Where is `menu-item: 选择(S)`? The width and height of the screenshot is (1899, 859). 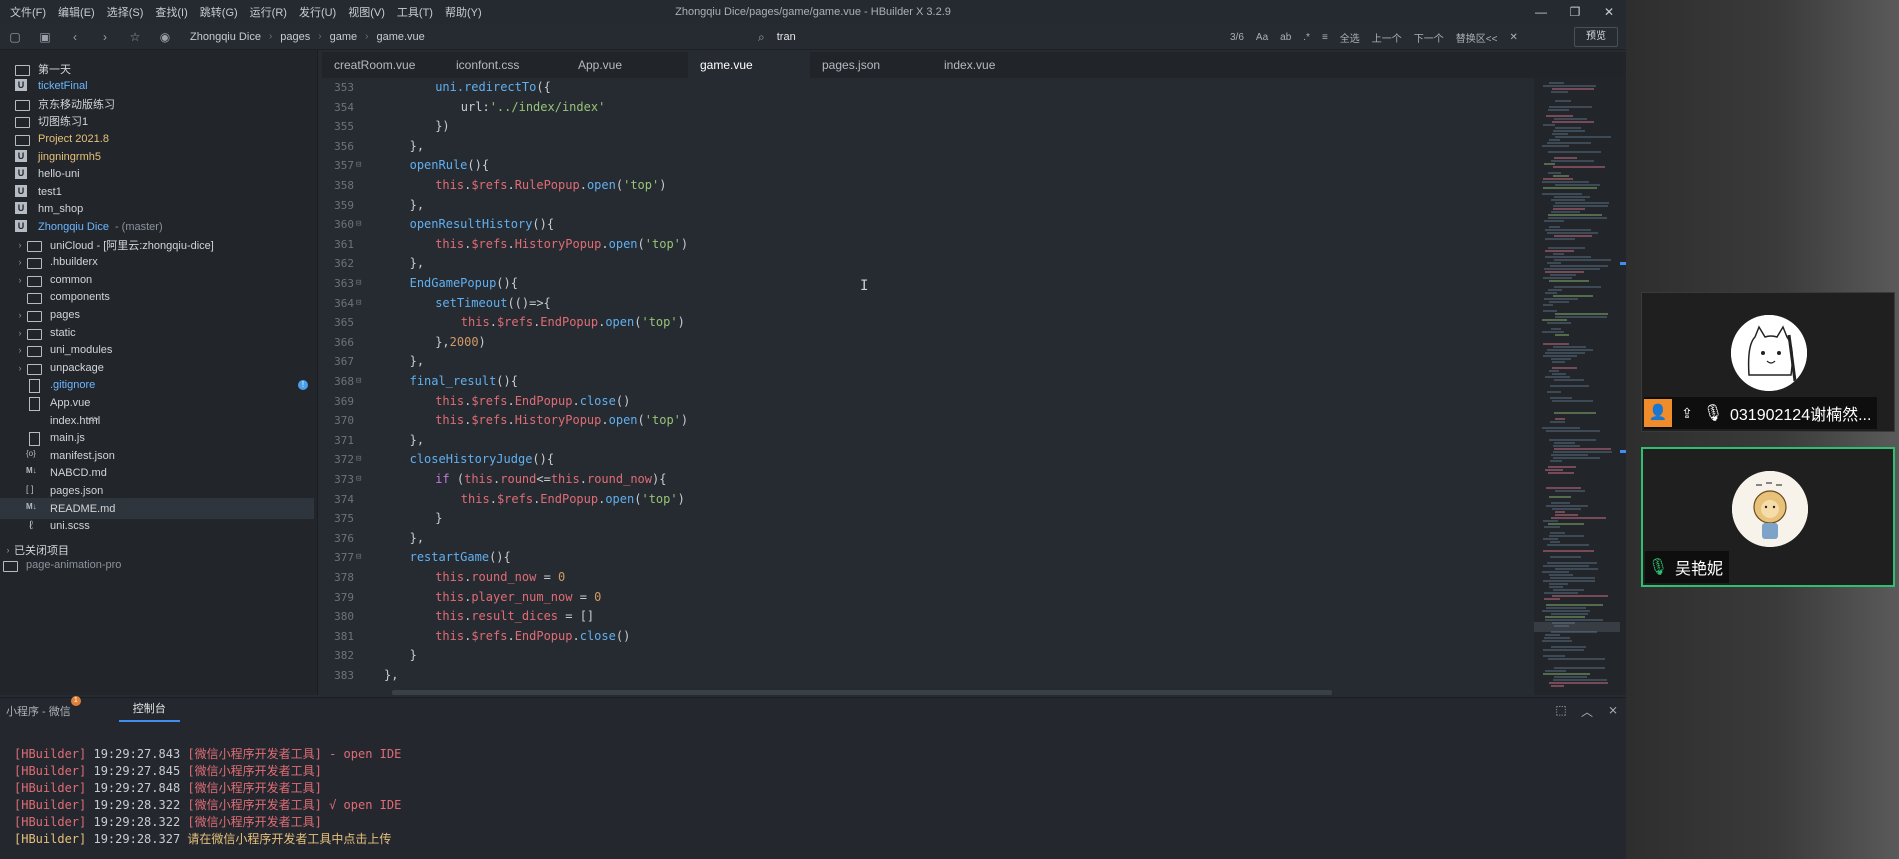 menu-item: 选择(S) is located at coordinates (125, 12).